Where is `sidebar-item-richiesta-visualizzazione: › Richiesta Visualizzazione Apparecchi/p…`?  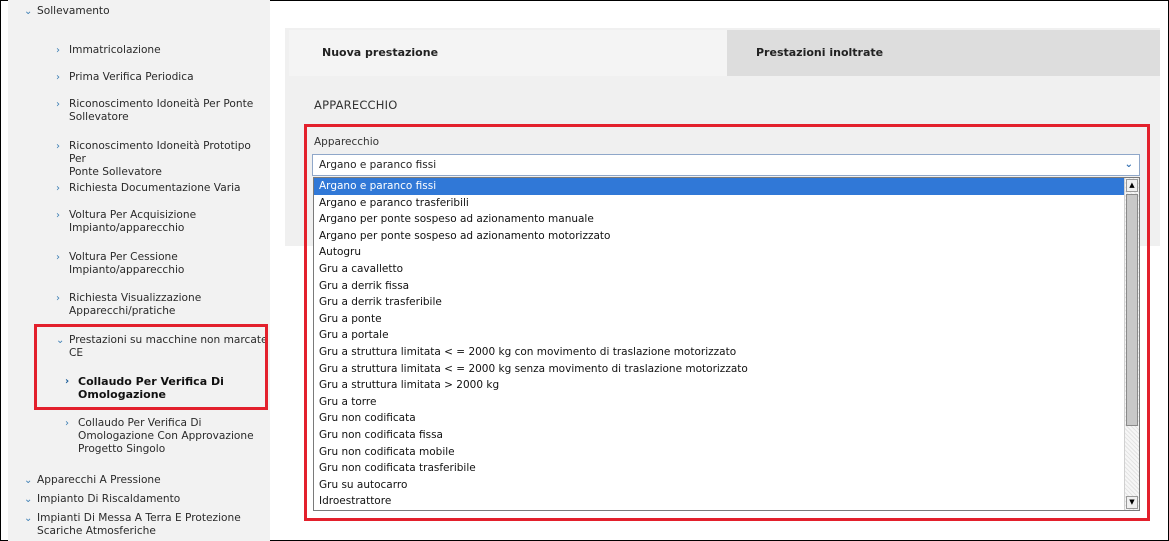 sidebar-item-richiesta-visualizzazione: › Richiesta Visualizzazione Apparecchi/p… is located at coordinates (161, 305).